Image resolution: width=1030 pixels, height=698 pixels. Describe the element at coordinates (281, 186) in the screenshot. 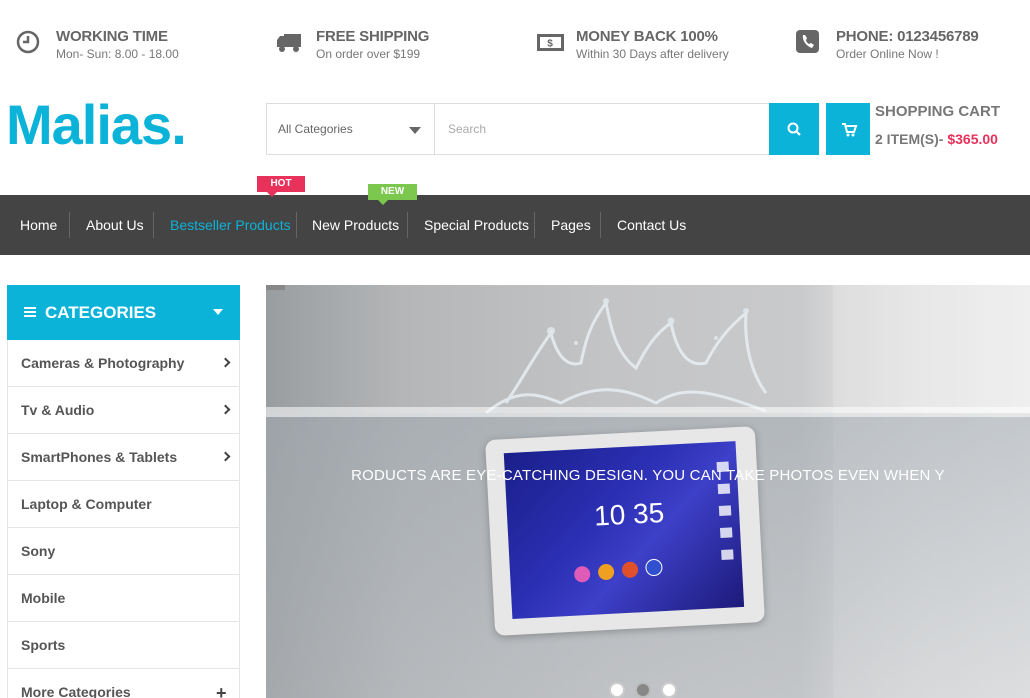

I see `hot-badge: HOT` at that location.